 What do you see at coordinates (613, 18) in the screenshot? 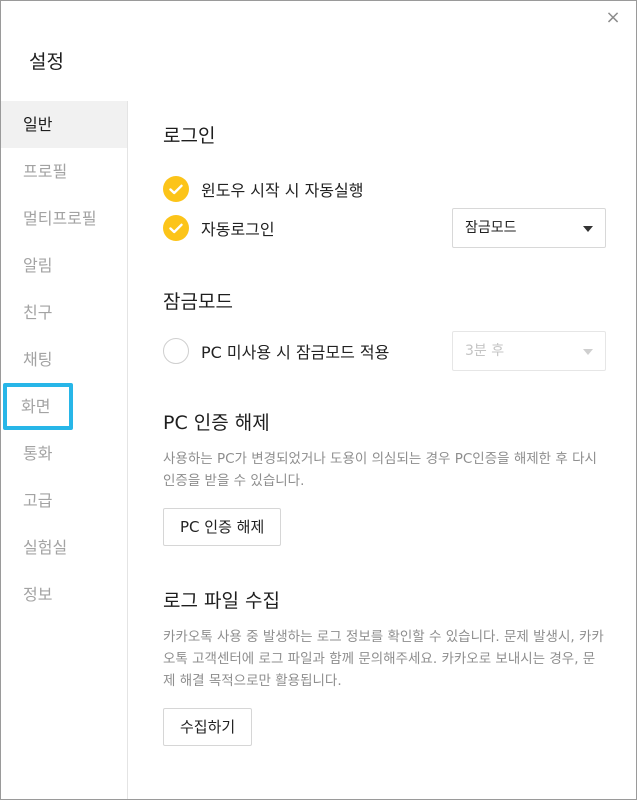
I see `close-icon: ×` at bounding box center [613, 18].